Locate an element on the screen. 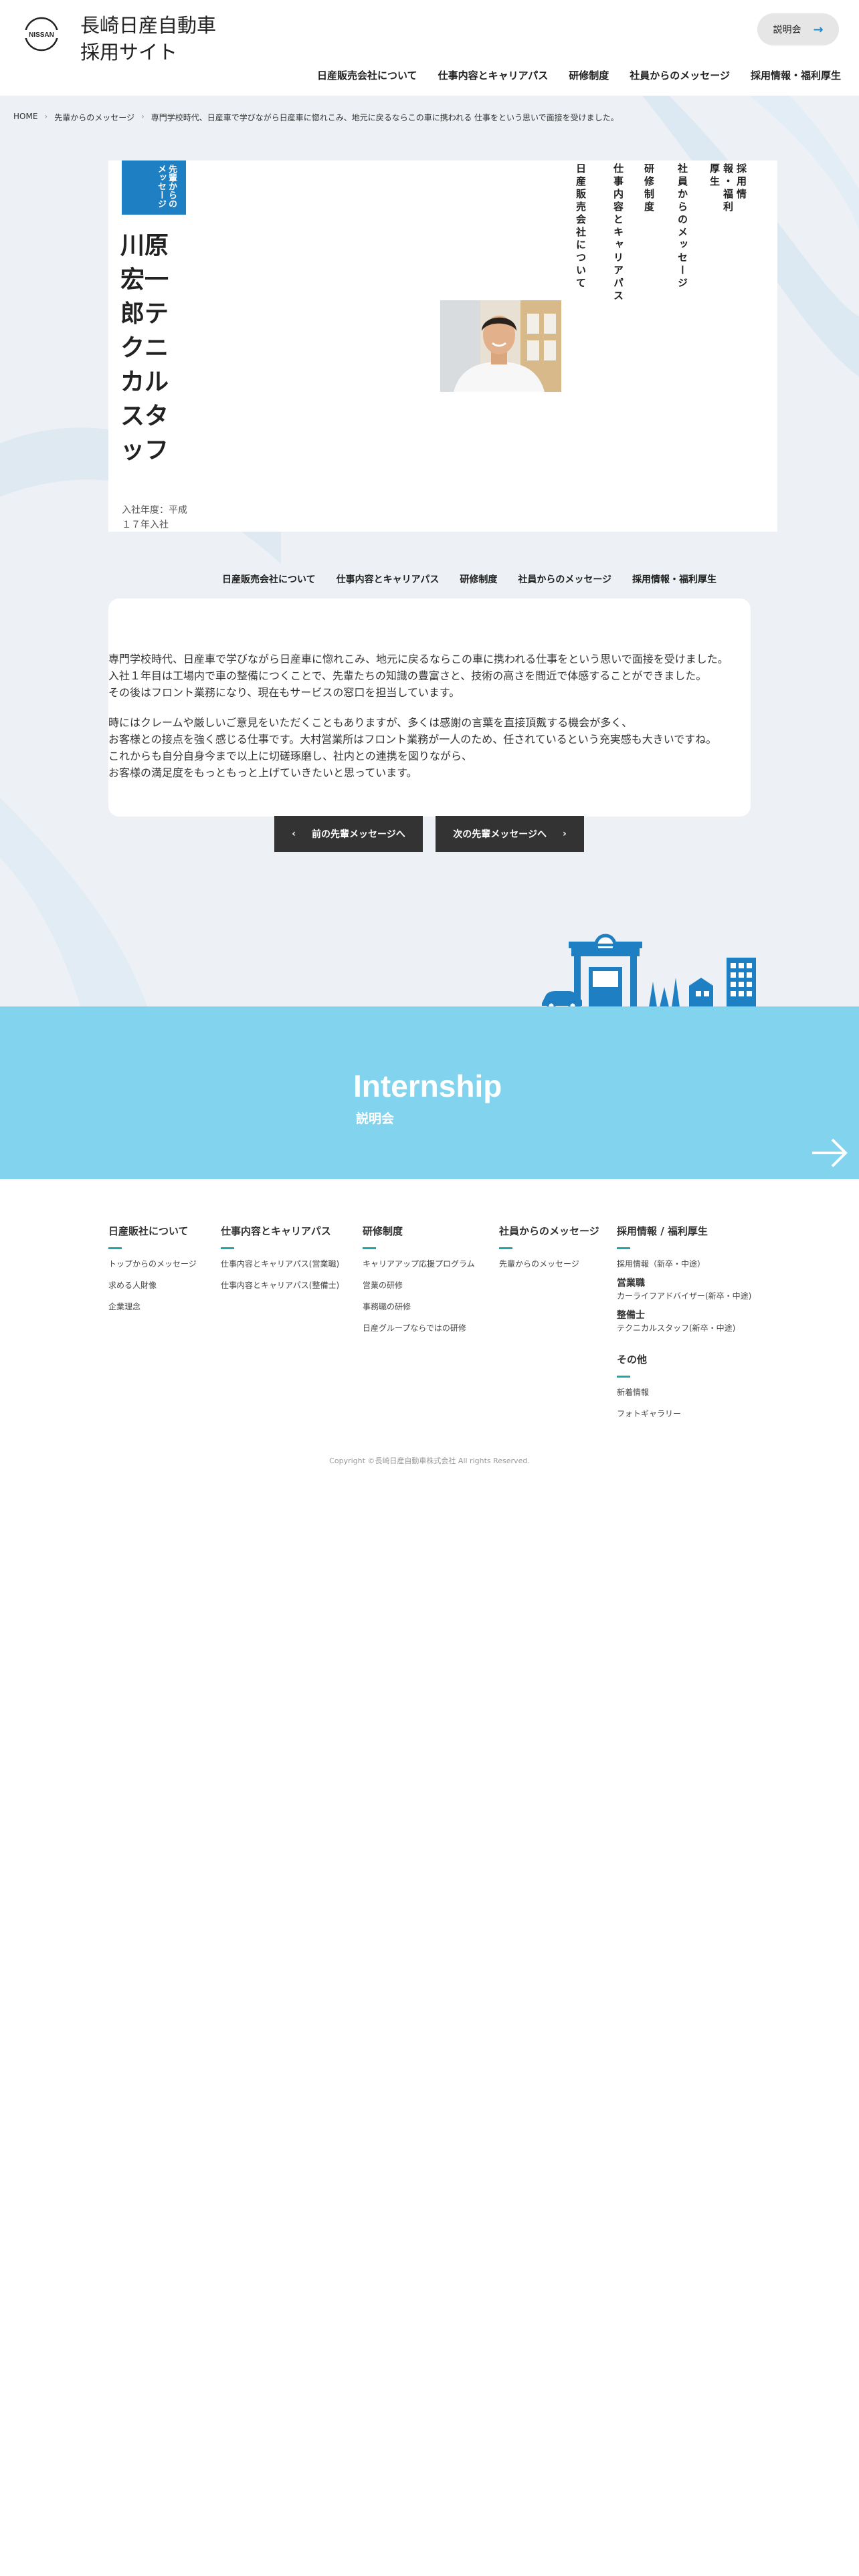 This screenshot has width=859, height=2576. internship-title: Internship is located at coordinates (427, 1086).